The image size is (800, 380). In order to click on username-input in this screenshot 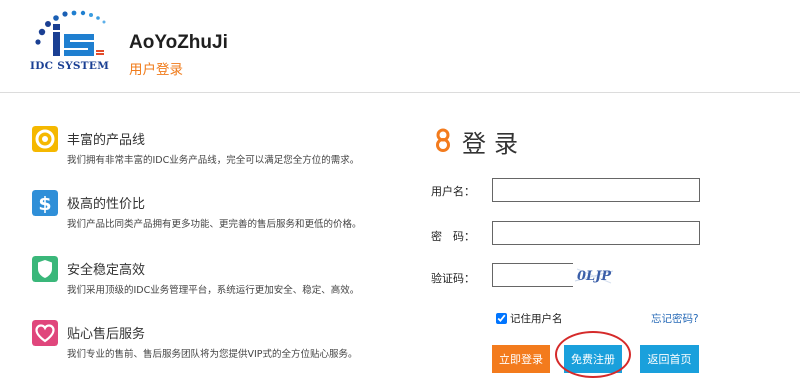, I will do `click(596, 190)`.